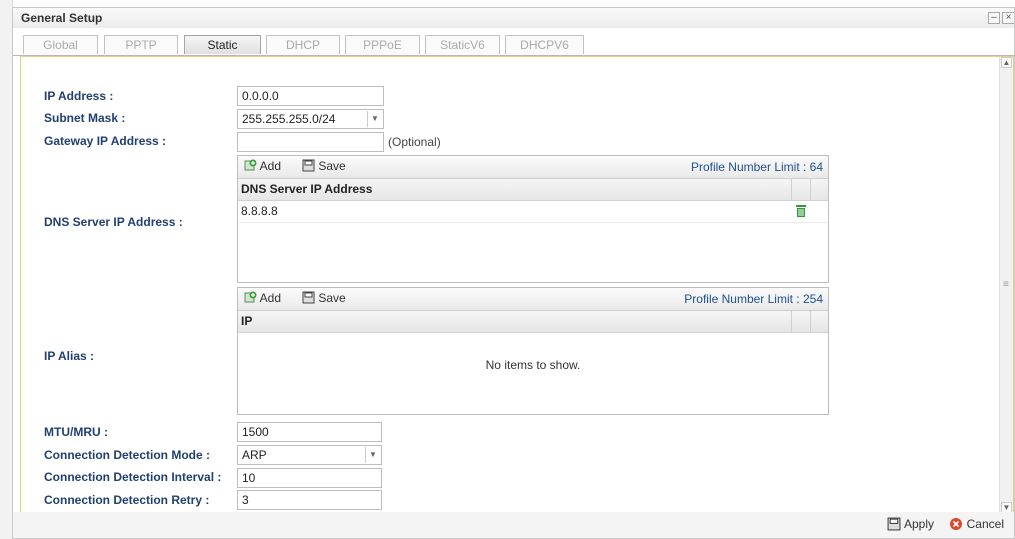 The height and width of the screenshot is (539, 1015). Describe the element at coordinates (262, 298) in the screenshot. I see `alias-add-button: Add` at that location.